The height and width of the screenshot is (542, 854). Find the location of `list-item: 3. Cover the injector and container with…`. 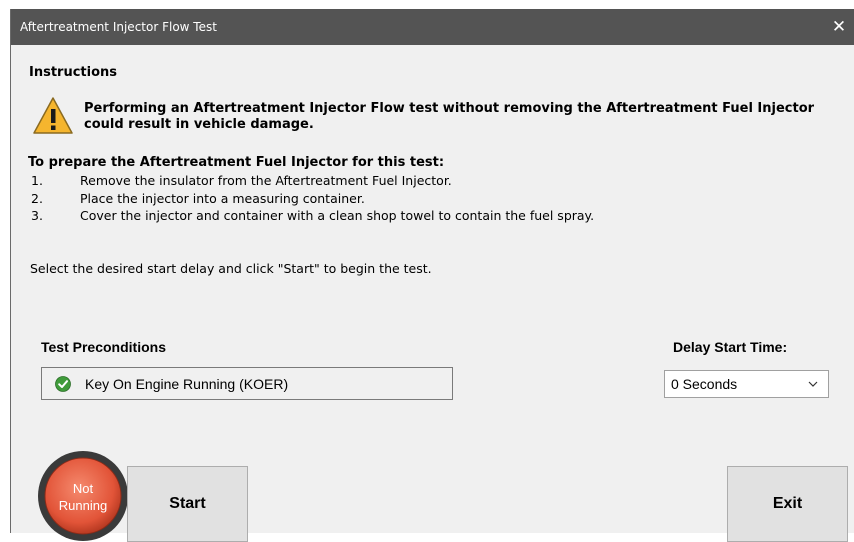

list-item: 3. Cover the injector and container with… is located at coordinates (312, 217).